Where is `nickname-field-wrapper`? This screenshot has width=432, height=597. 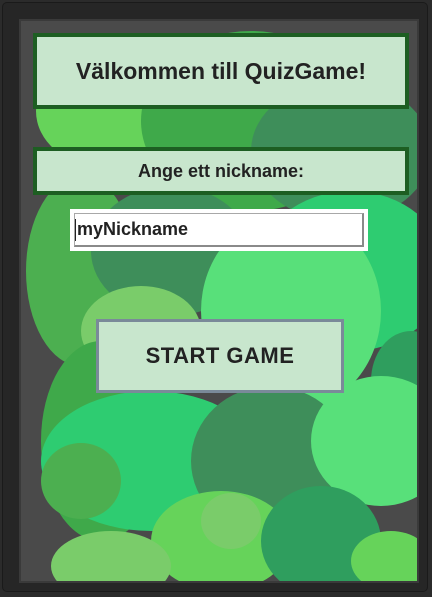
nickname-field-wrapper is located at coordinates (219, 230).